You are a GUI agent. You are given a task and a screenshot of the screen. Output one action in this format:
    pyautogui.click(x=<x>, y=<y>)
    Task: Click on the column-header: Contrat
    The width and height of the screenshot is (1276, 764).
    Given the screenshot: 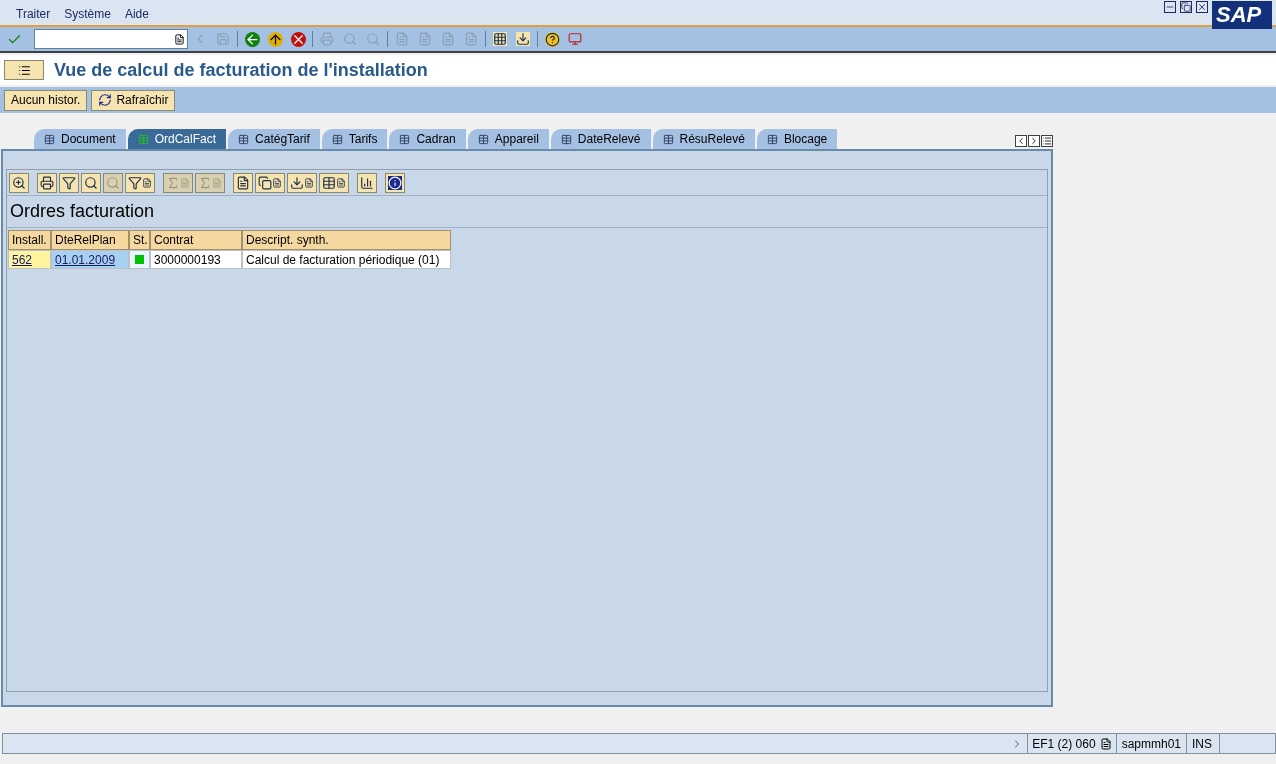 What is the action you would take?
    pyautogui.click(x=196, y=240)
    